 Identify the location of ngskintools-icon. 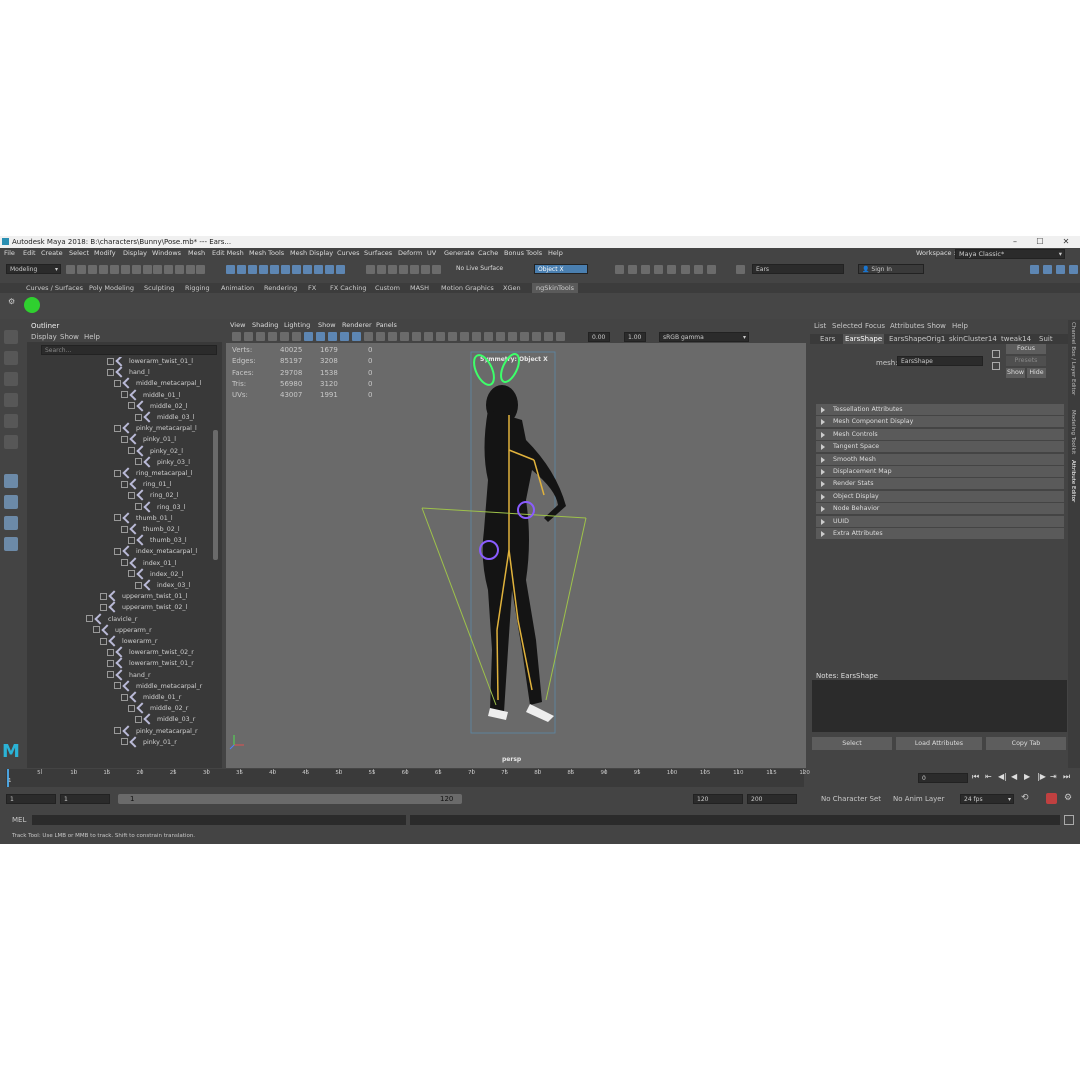
(32, 305).